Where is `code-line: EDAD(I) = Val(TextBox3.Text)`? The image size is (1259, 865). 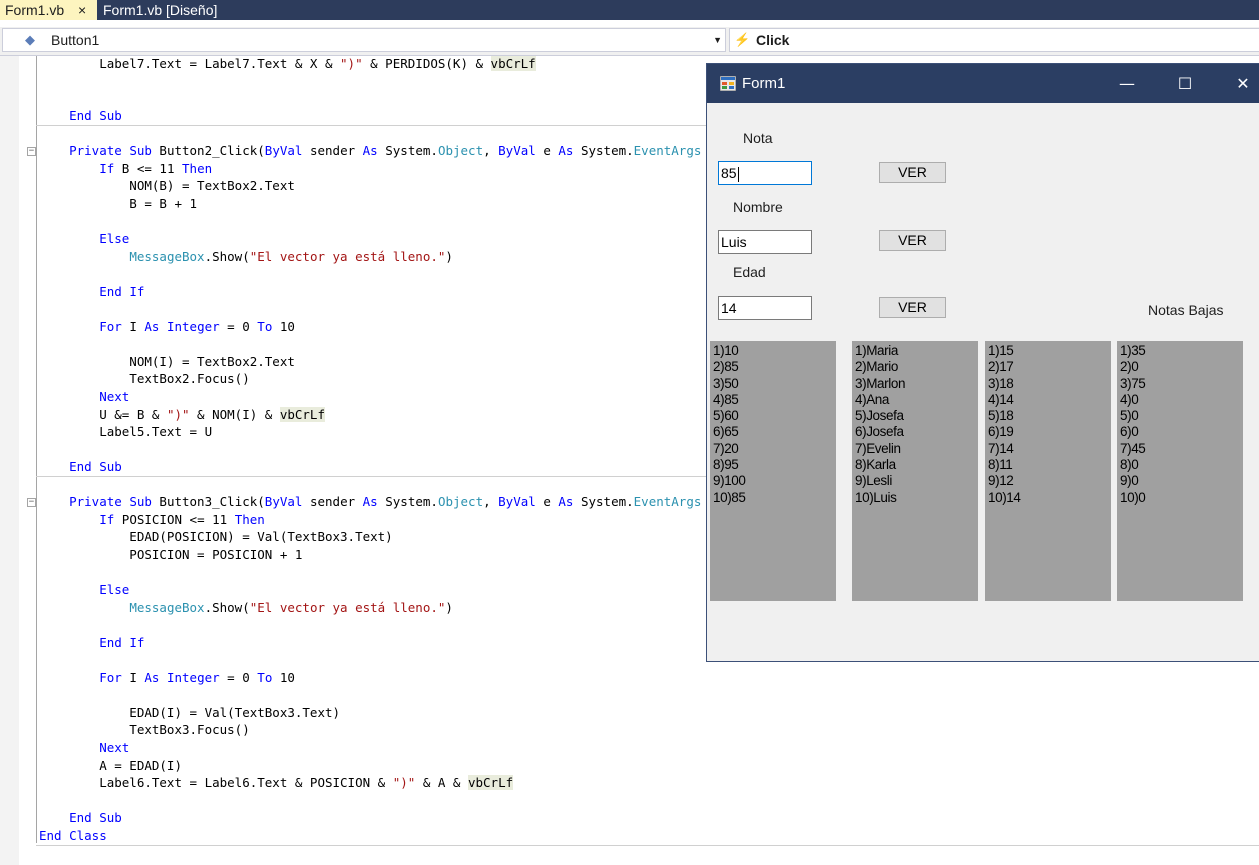
code-line: EDAD(I) = Val(TextBox3.Text) is located at coordinates (189, 712).